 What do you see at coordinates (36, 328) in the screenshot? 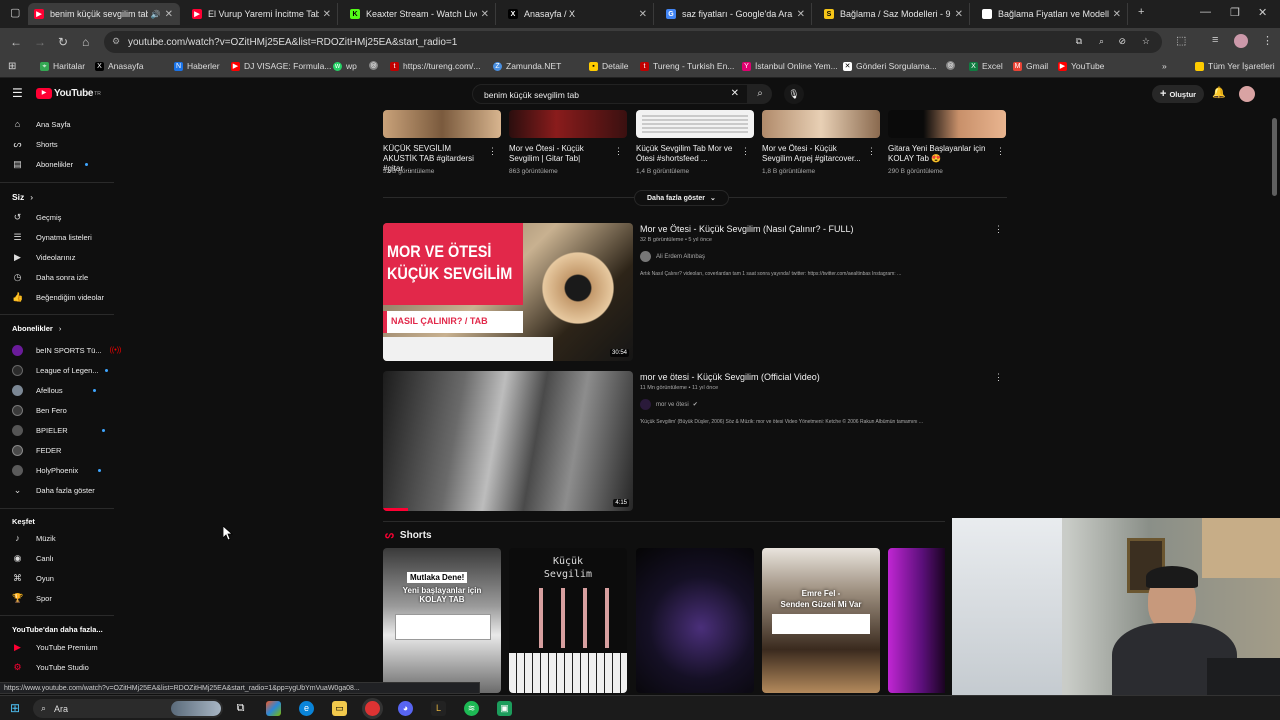
I see `sidebar-header-subscriptions: Abonelikler ›` at bounding box center [36, 328].